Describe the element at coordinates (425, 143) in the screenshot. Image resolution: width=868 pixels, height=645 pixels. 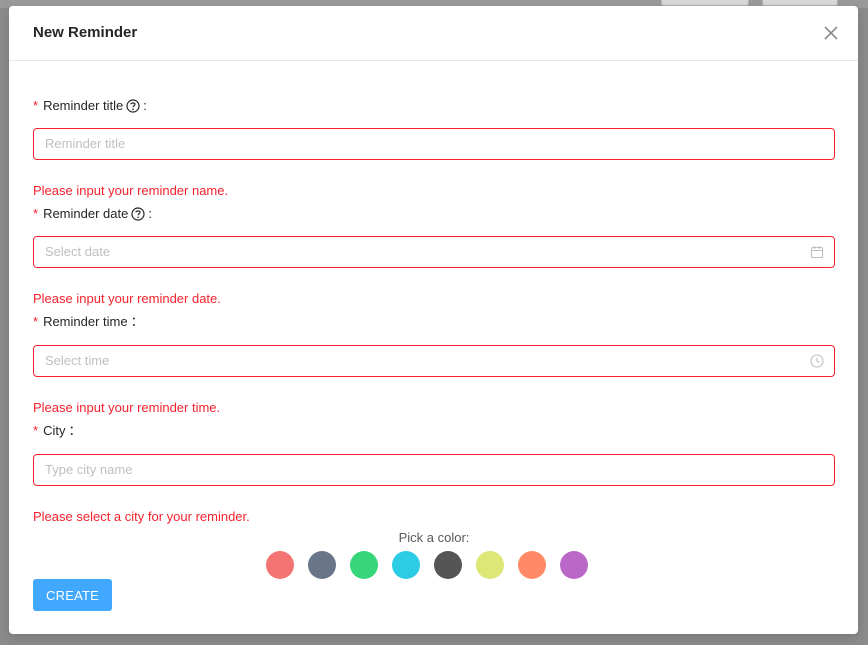
I see `reminder-title-input` at that location.